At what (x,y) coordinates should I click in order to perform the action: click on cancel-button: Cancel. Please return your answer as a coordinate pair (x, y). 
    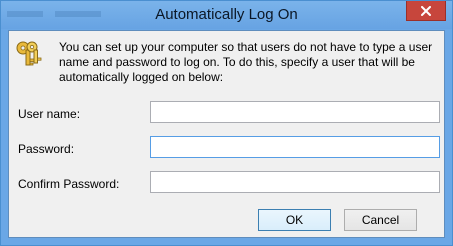
    Looking at the image, I should click on (380, 220).